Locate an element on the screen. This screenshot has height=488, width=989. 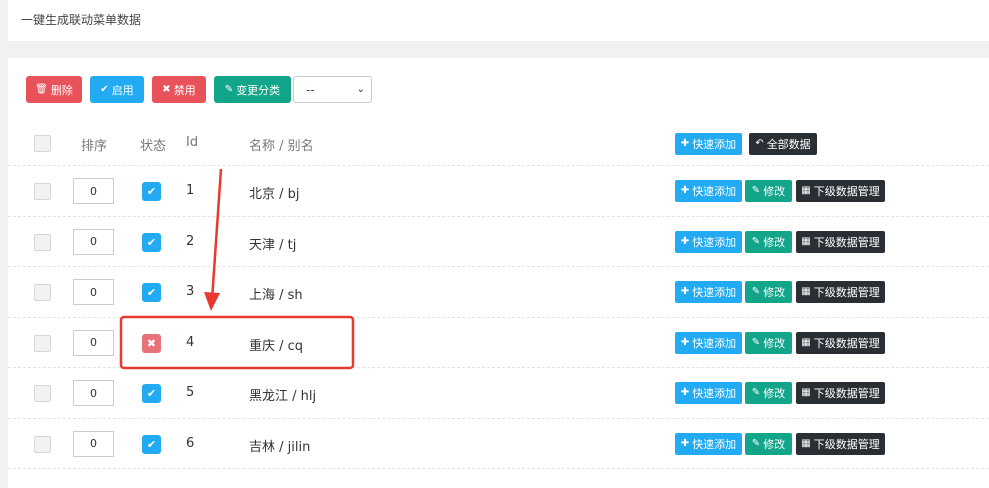
x-icon: ✖ is located at coordinates (151, 343).